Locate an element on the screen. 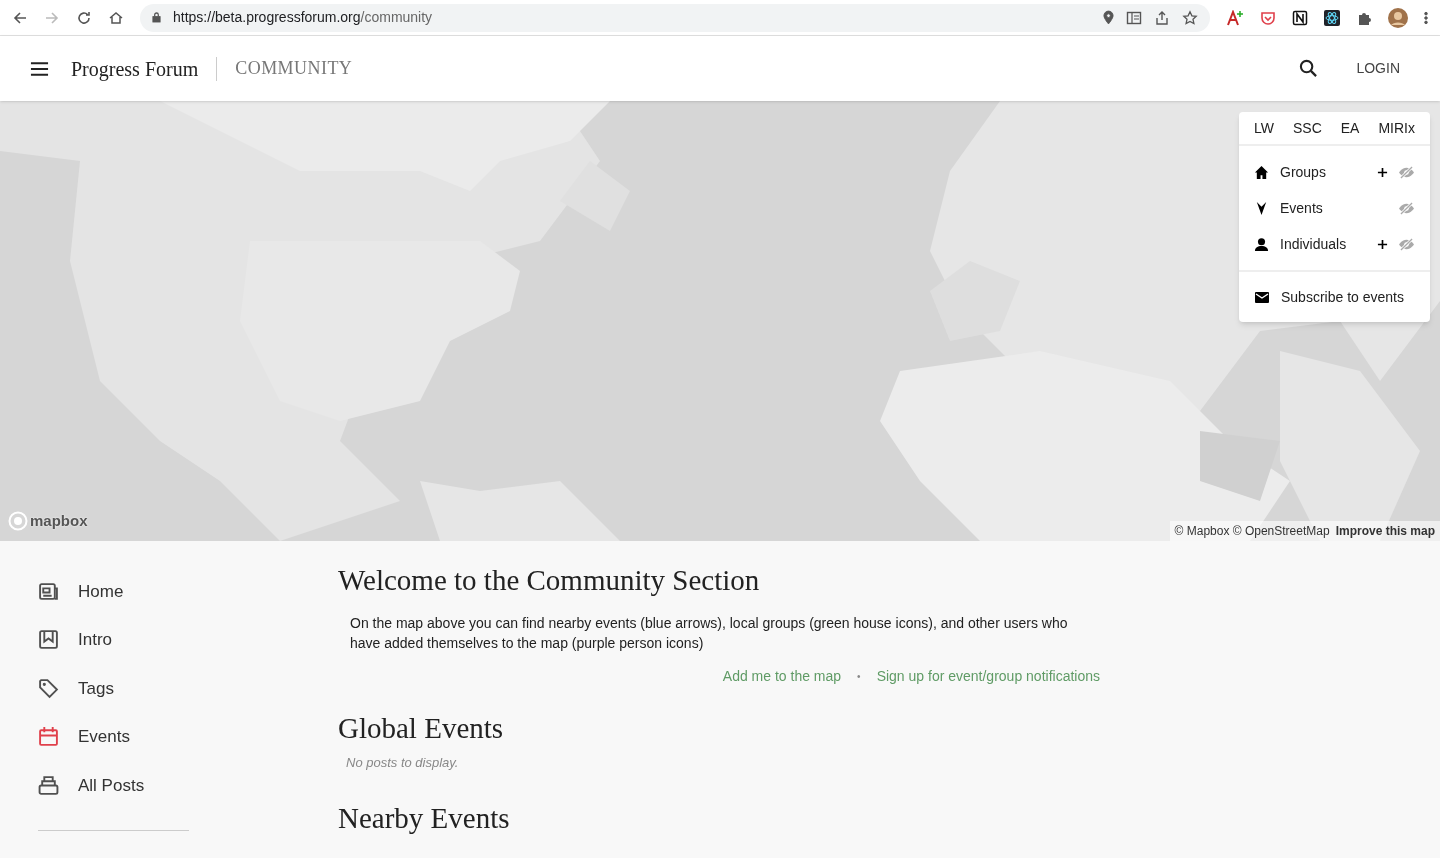 The width and height of the screenshot is (1440, 858). share-icon is located at coordinates (1162, 17).